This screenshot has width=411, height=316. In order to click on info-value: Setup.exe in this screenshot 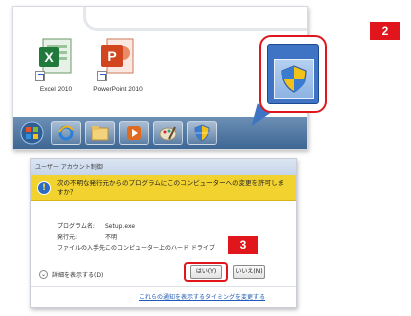, I will do `click(120, 226)`.